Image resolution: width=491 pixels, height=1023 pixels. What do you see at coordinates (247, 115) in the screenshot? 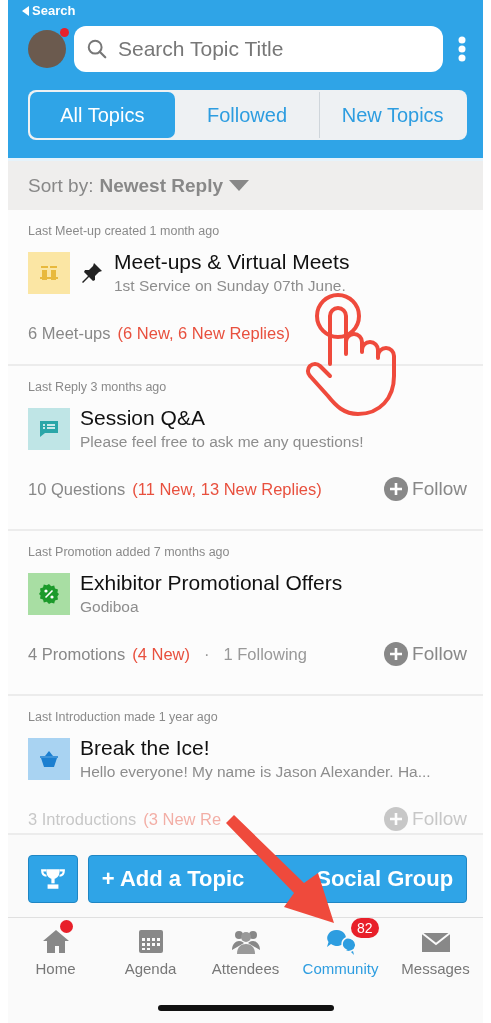
I see `tab: Followed` at bounding box center [247, 115].